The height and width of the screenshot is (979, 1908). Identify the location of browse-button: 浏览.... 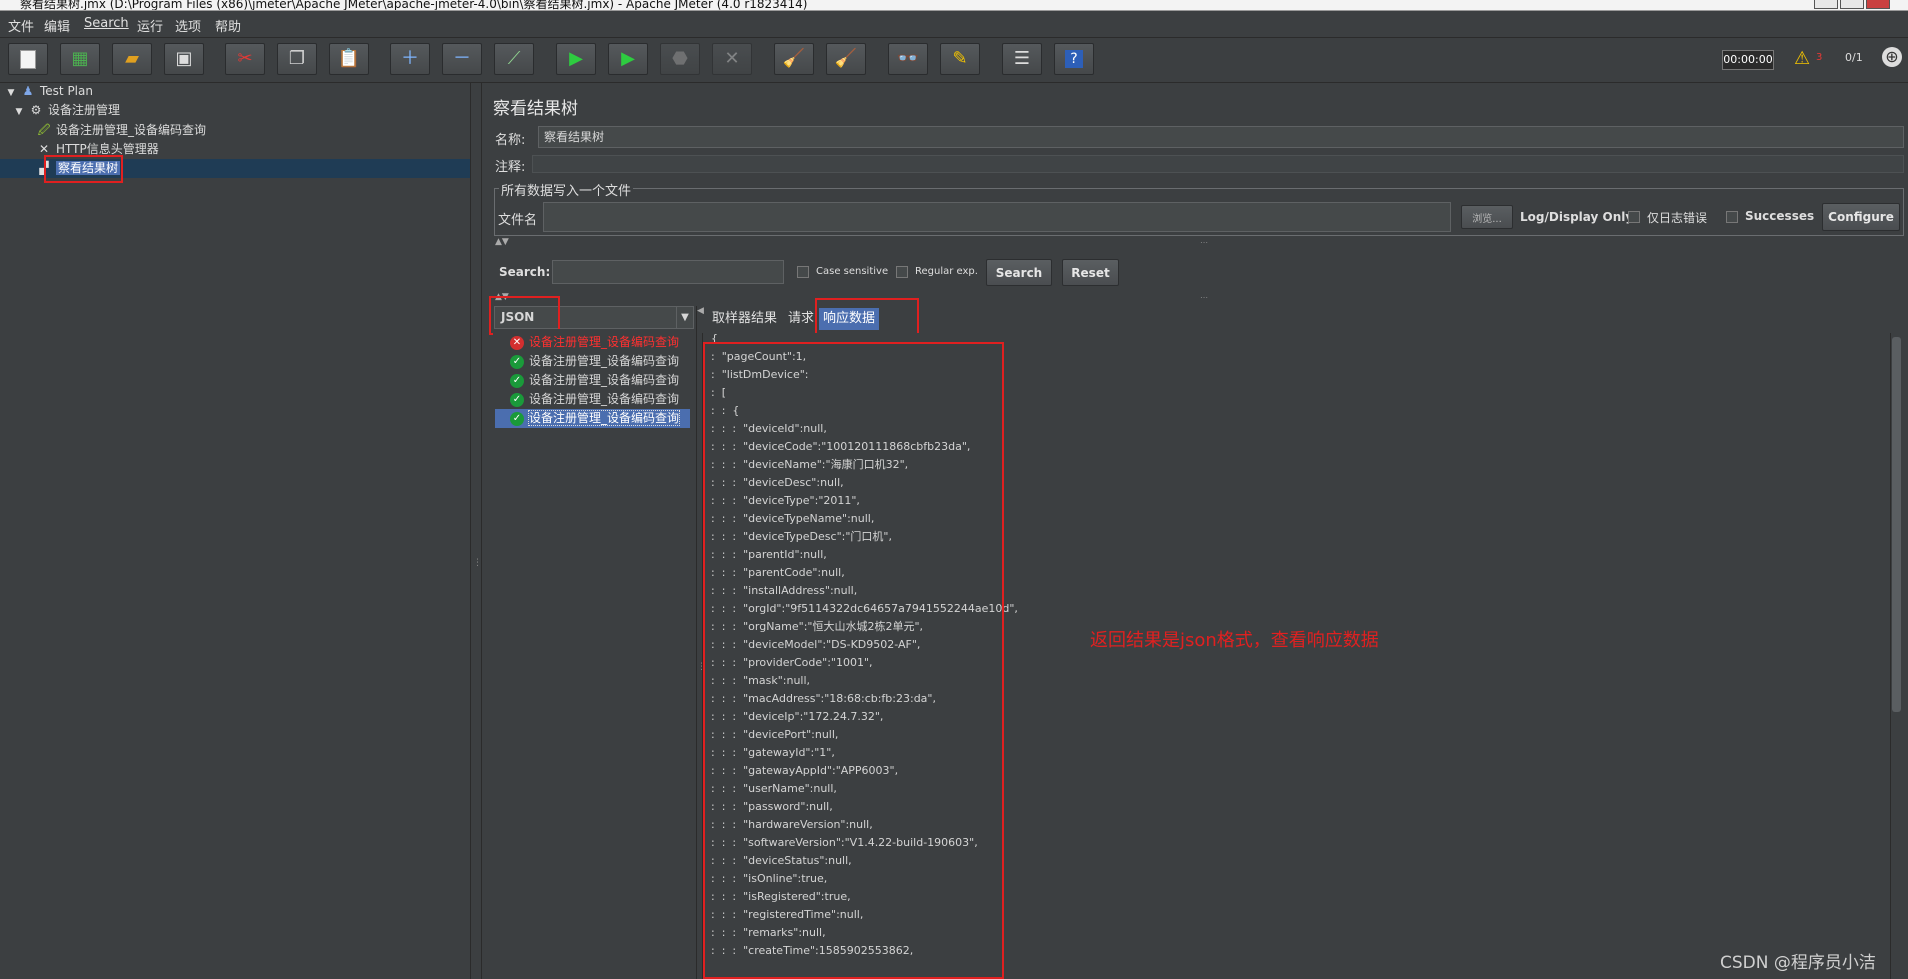
(1487, 217).